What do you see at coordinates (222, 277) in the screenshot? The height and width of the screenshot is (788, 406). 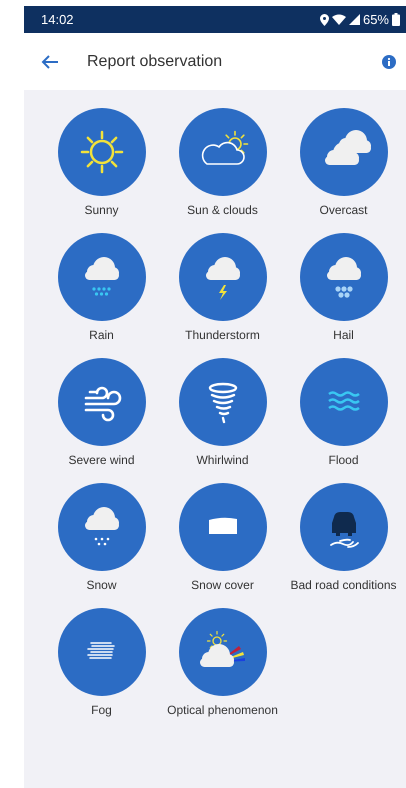 I see `lightning-cloud-icon` at bounding box center [222, 277].